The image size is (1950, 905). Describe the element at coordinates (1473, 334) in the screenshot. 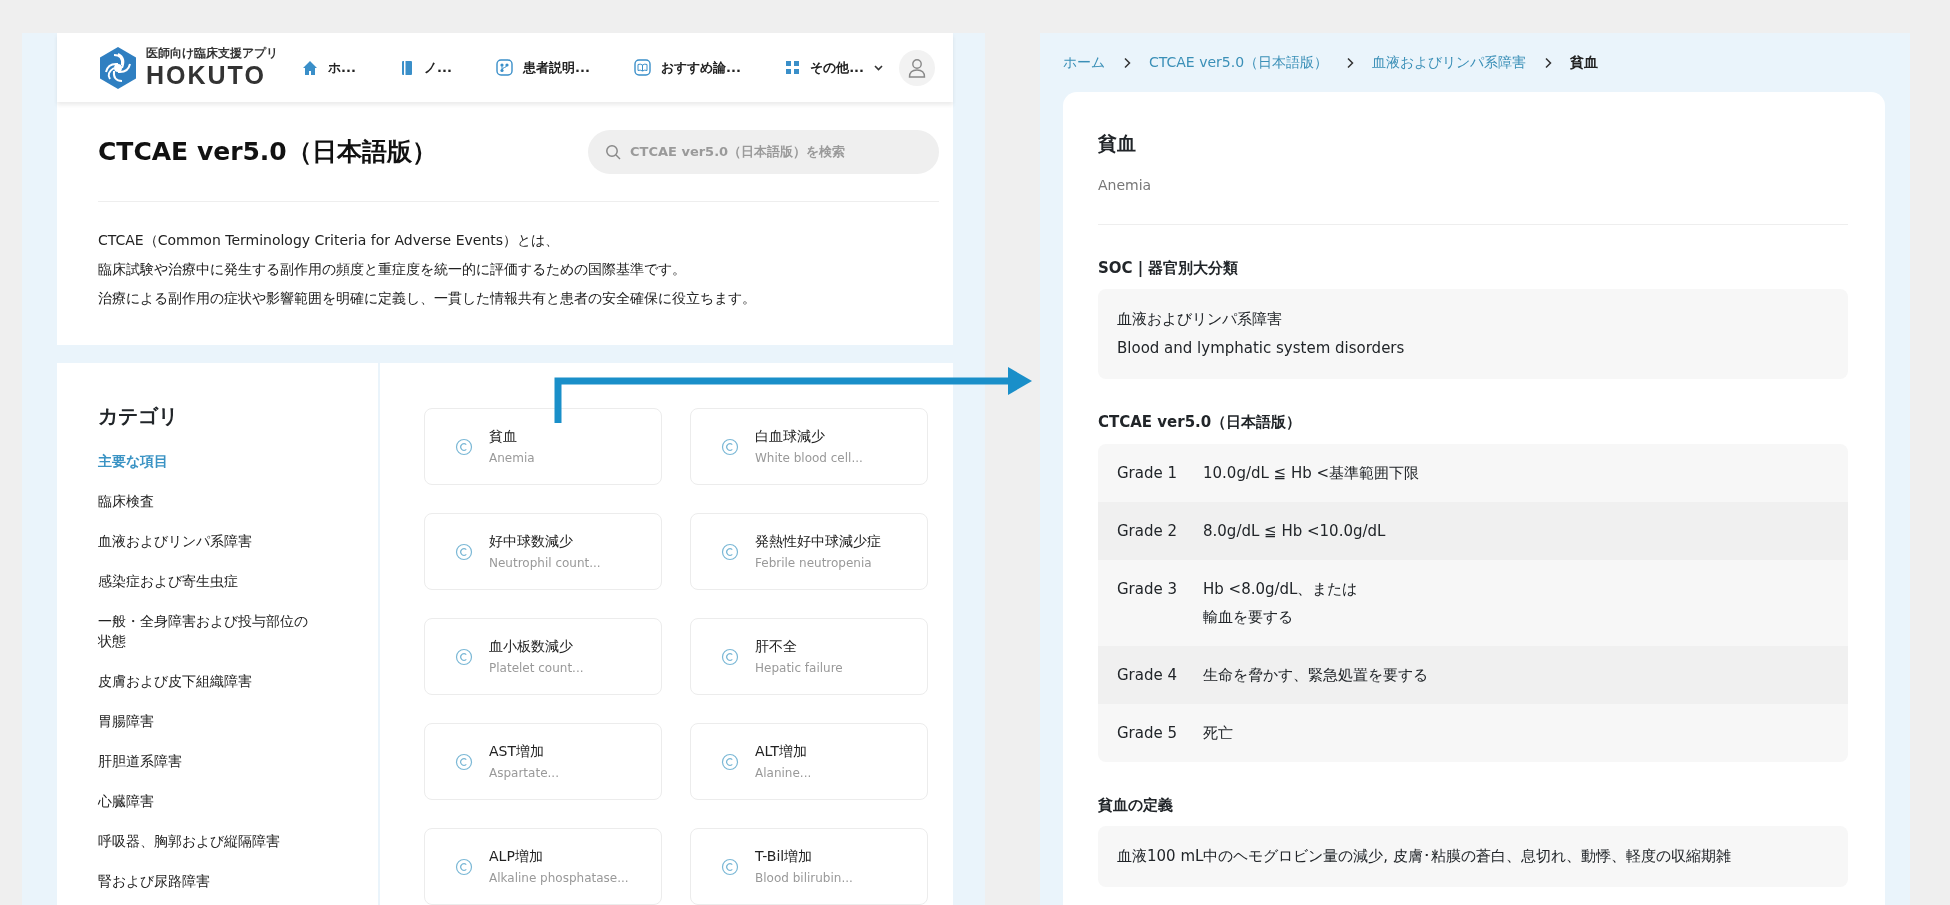

I see `soc-box: 血液およびリンパ系障害 Blood and lymphatic system disorders` at that location.